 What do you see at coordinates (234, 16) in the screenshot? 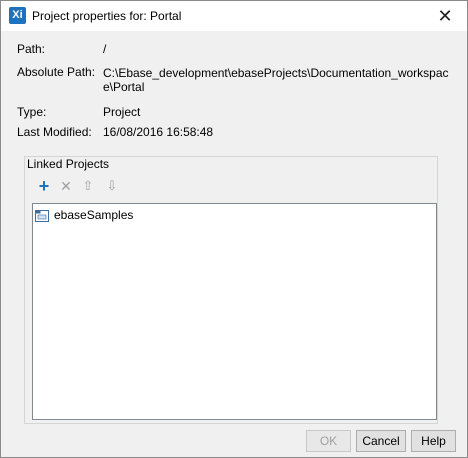
I see `title-bar: Xi Project properties for: Portal ✕` at bounding box center [234, 16].